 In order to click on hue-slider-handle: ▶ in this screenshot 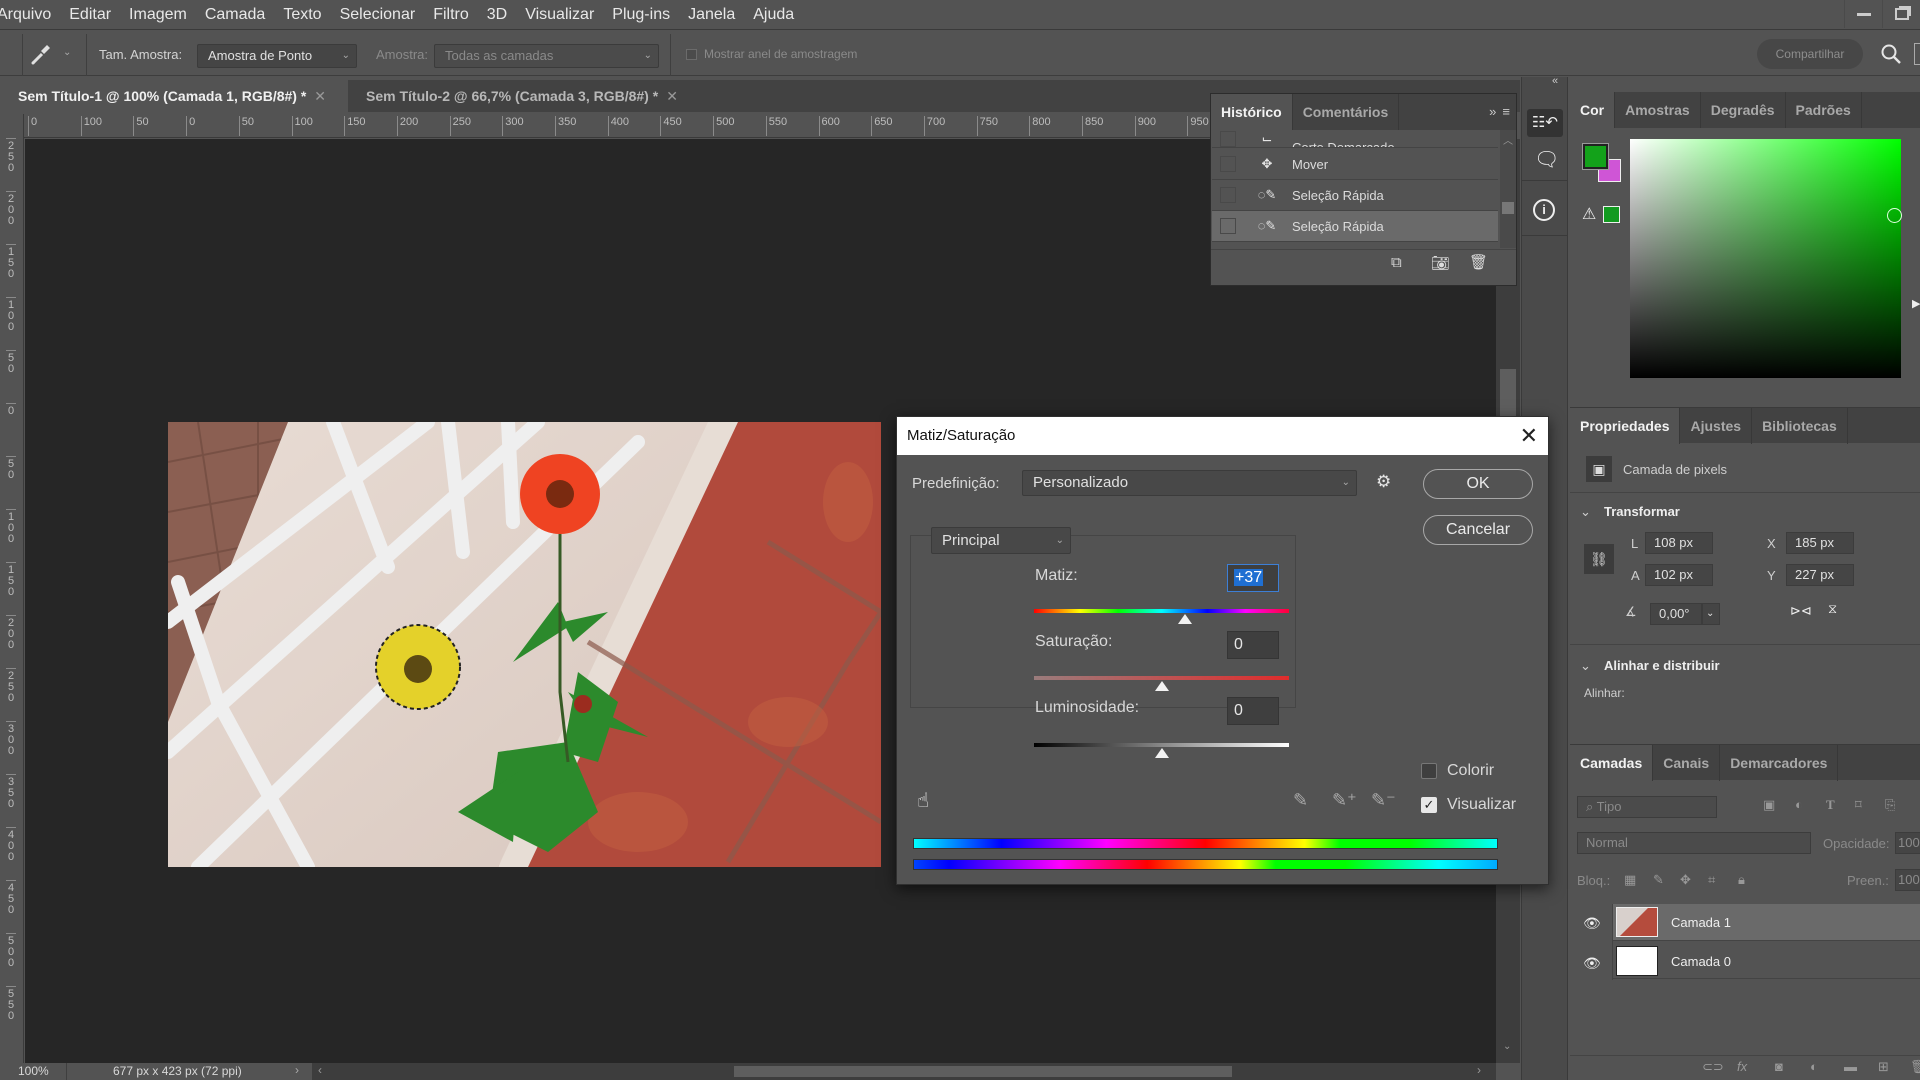, I will do `click(1916, 303)`.